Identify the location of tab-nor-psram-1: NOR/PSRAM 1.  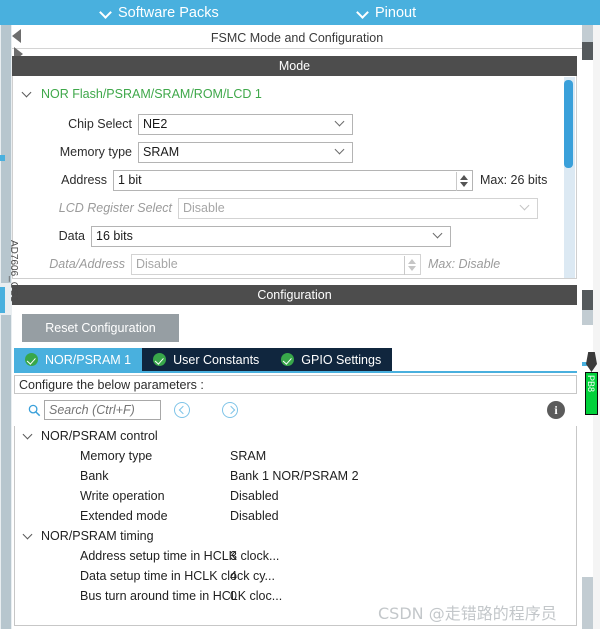
(78, 359).